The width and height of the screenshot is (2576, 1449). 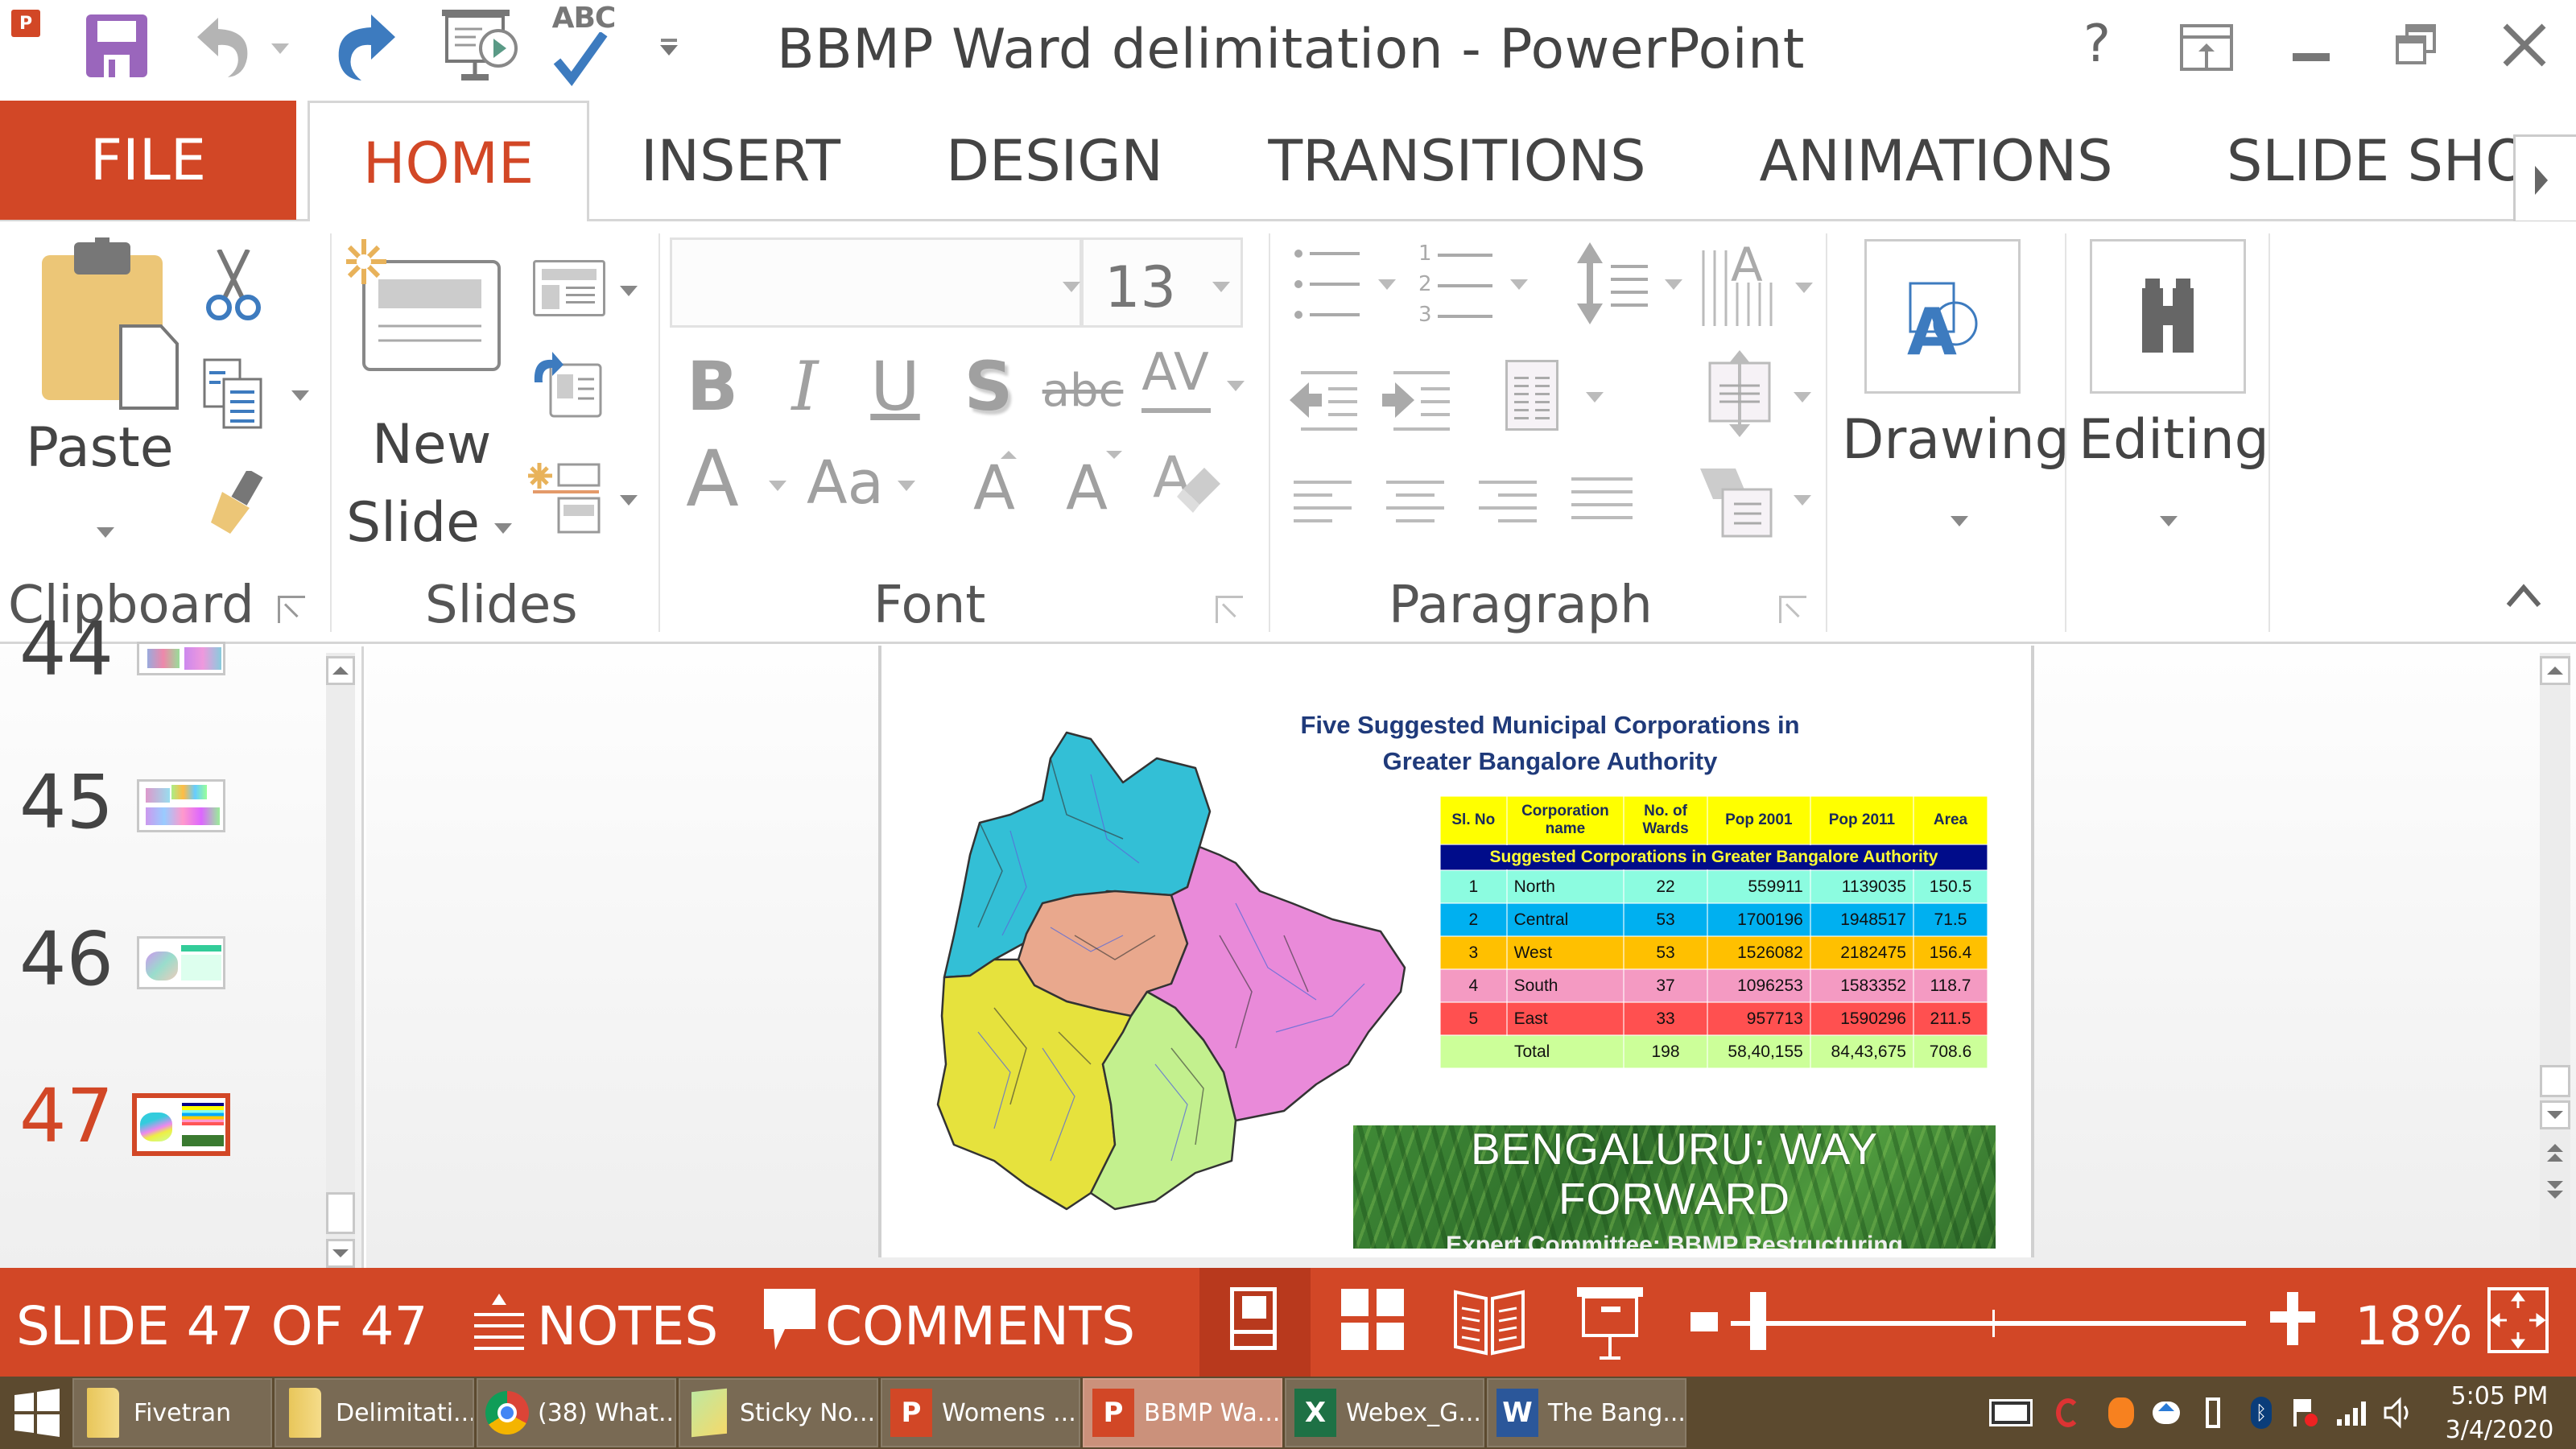 I want to click on help-button: ?, so click(x=2097, y=44).